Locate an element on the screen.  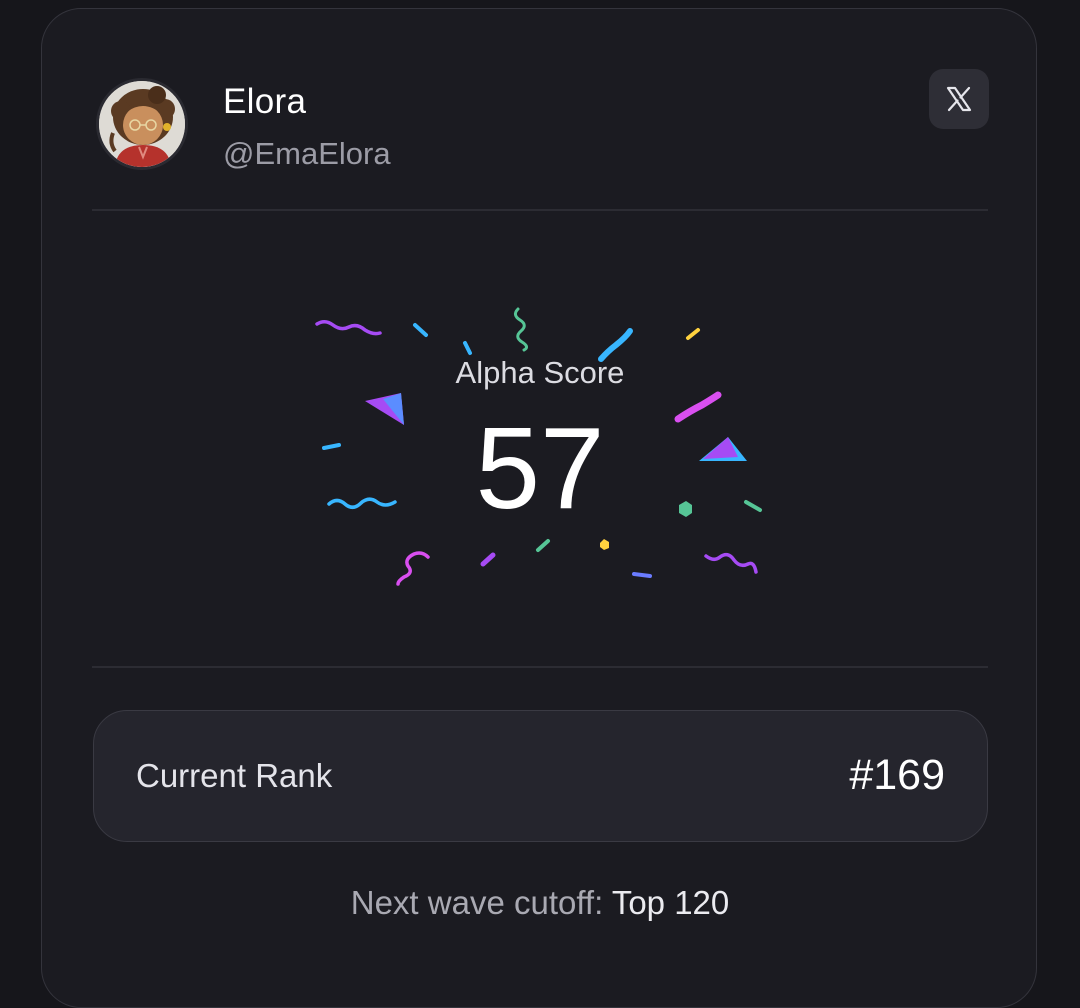
score-label: Alpha Score is located at coordinates (540, 372).